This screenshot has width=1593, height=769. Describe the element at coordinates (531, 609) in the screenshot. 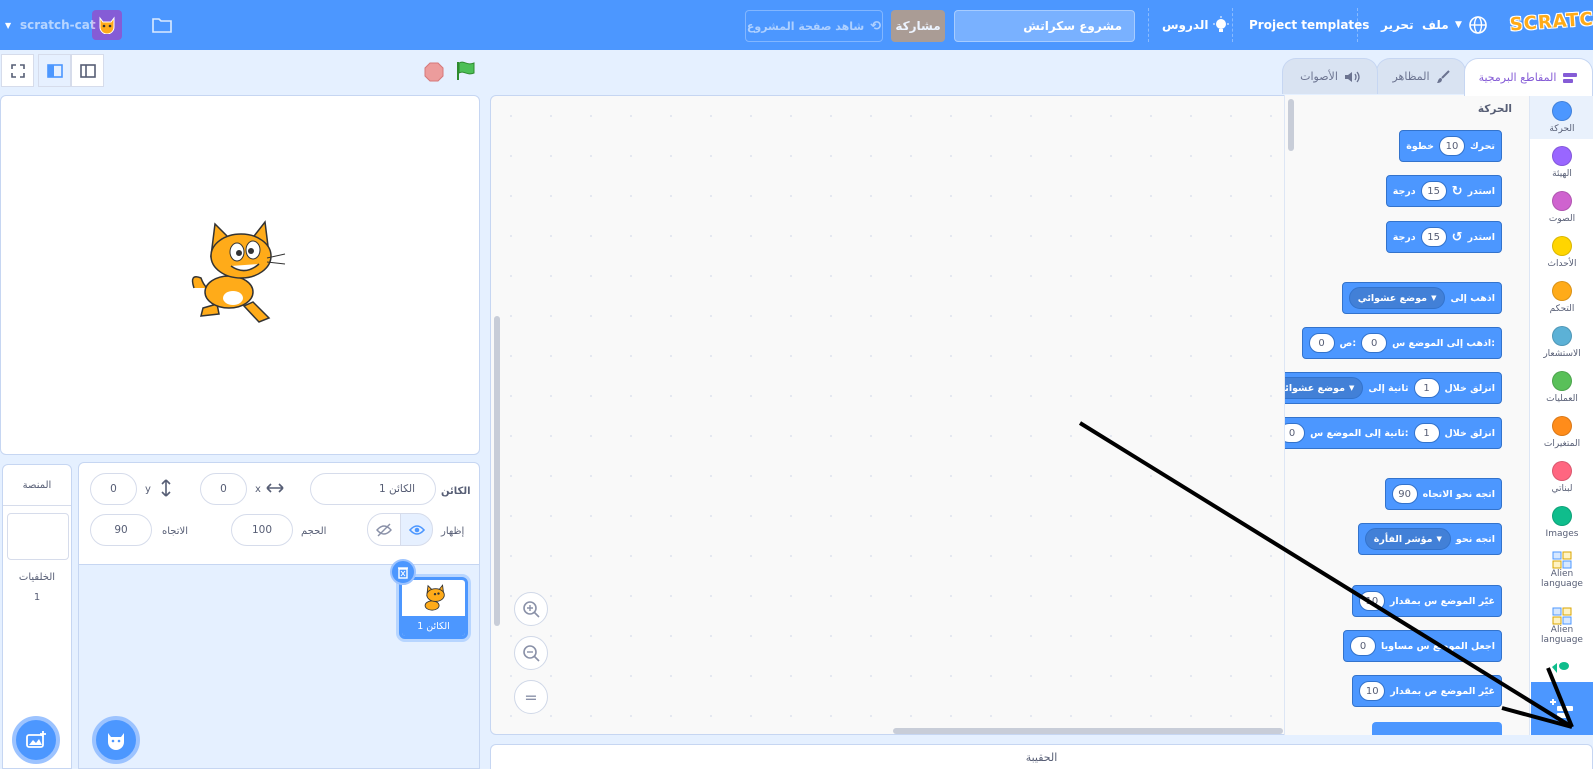

I see `zoom-in-button` at that location.